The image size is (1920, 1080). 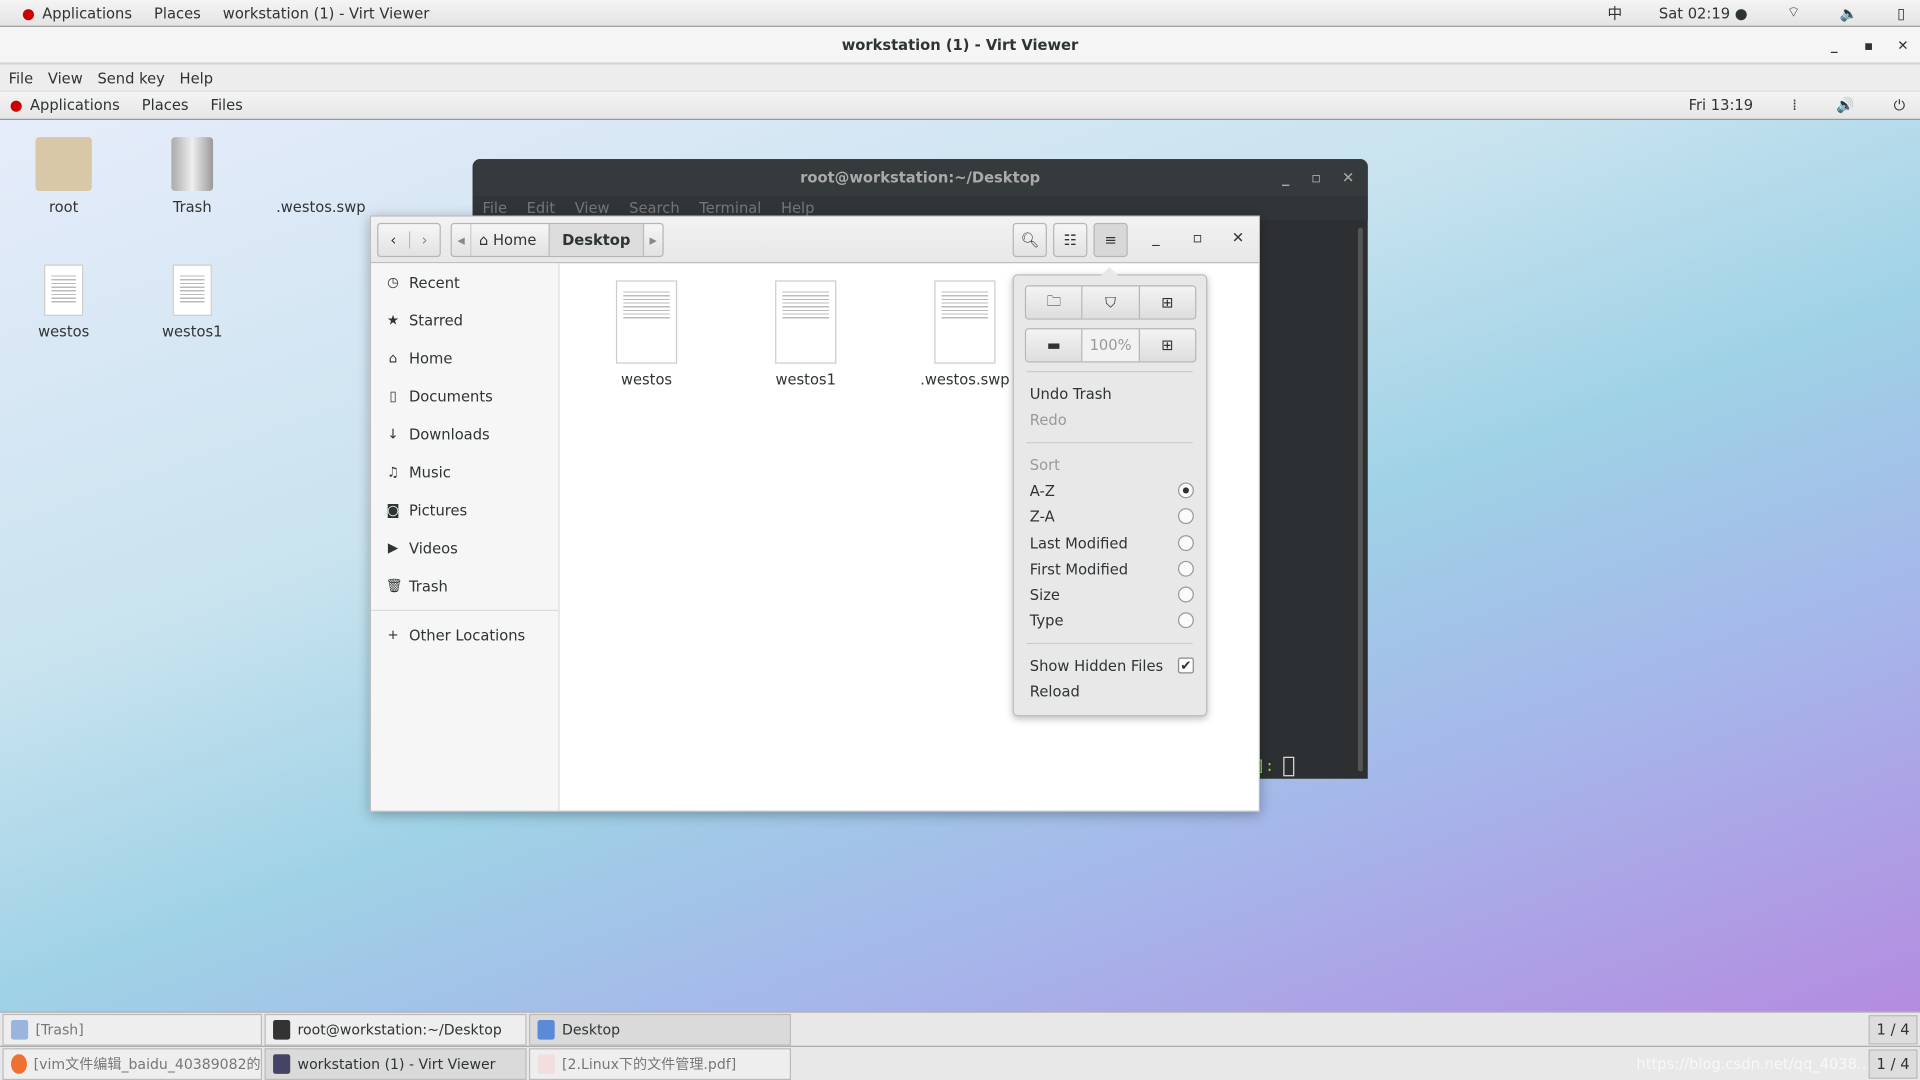 I want to click on terminal-menu-search: Search, so click(x=654, y=208).